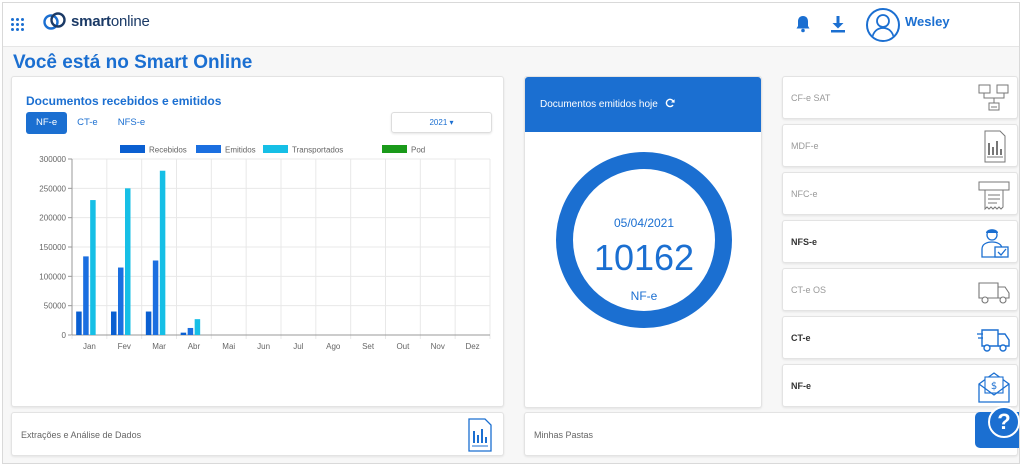  Describe the element at coordinates (644, 223) in the screenshot. I see `issued-date: 05/04/2021` at that location.